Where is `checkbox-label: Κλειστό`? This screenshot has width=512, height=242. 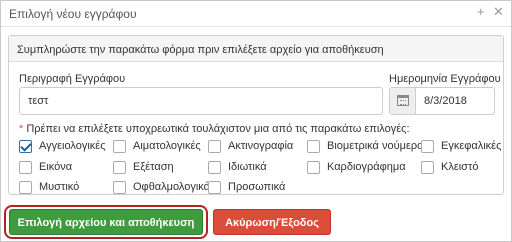
checkbox-label: Κλειστό is located at coordinates (460, 167).